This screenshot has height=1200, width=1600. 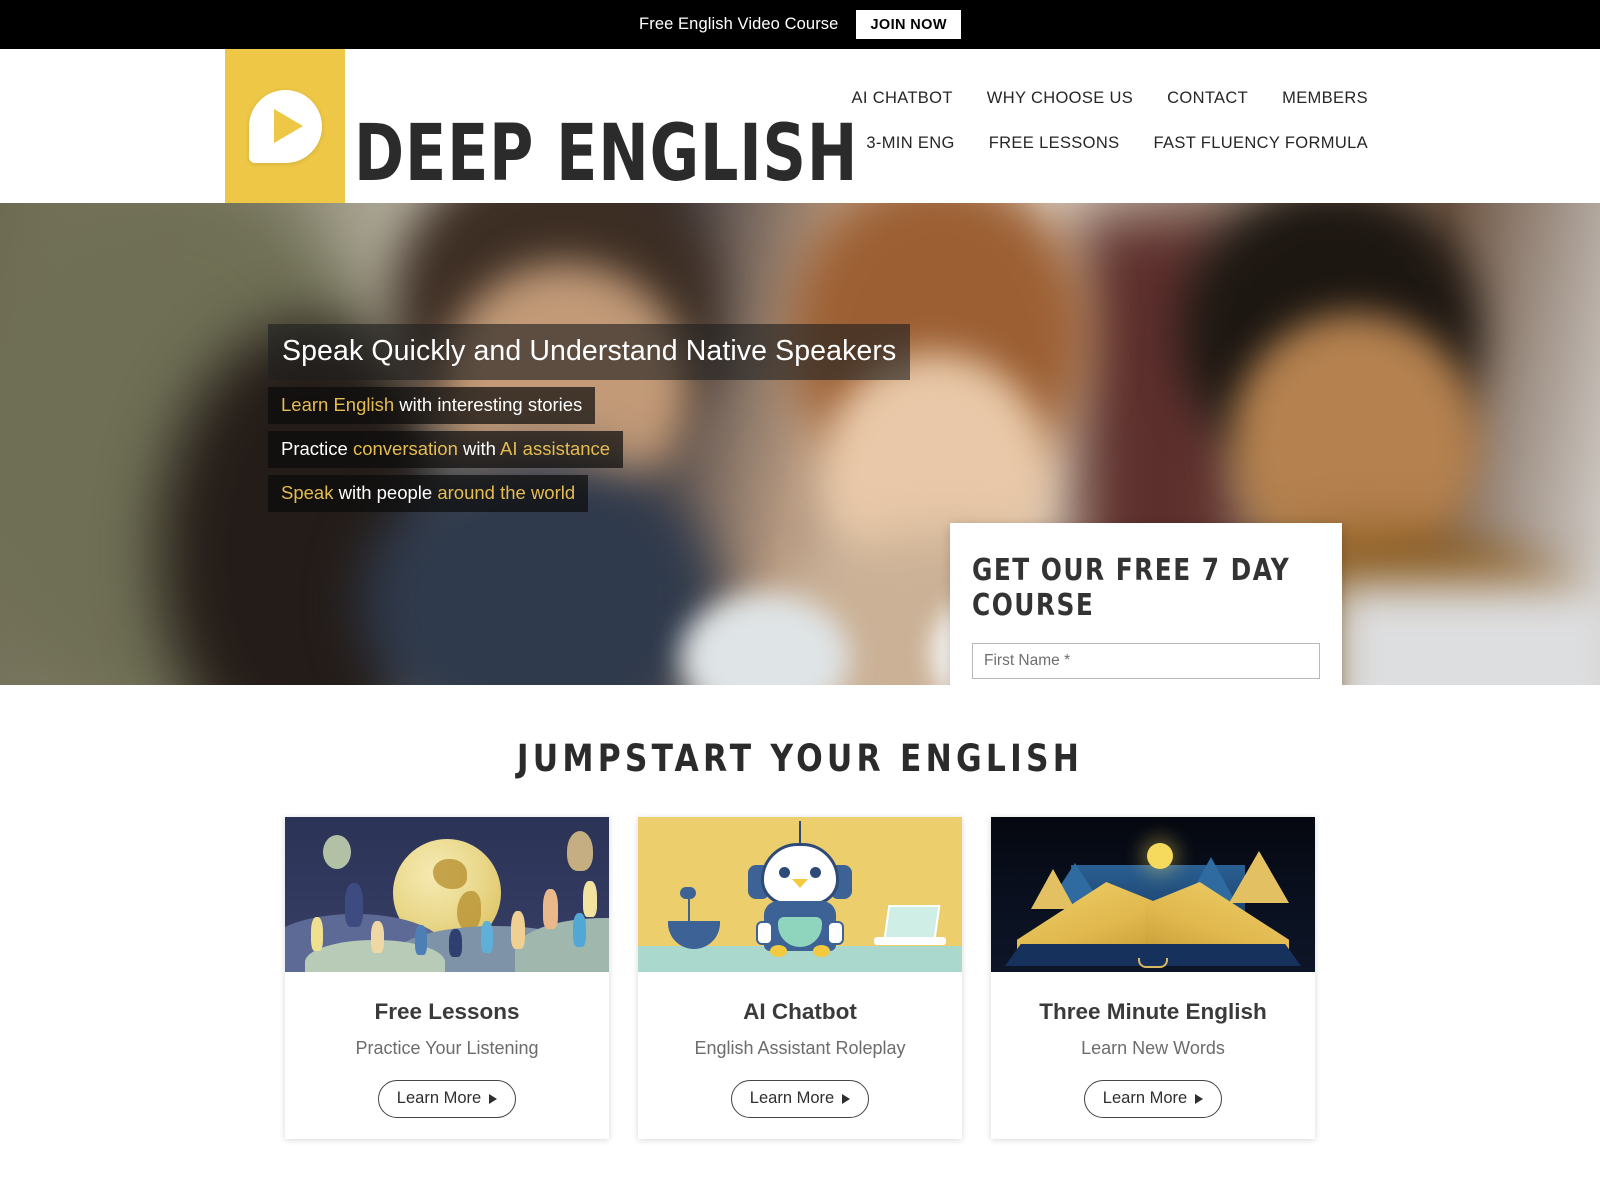 I want to click on promo-text: Free English Video Course, so click(x=739, y=24).